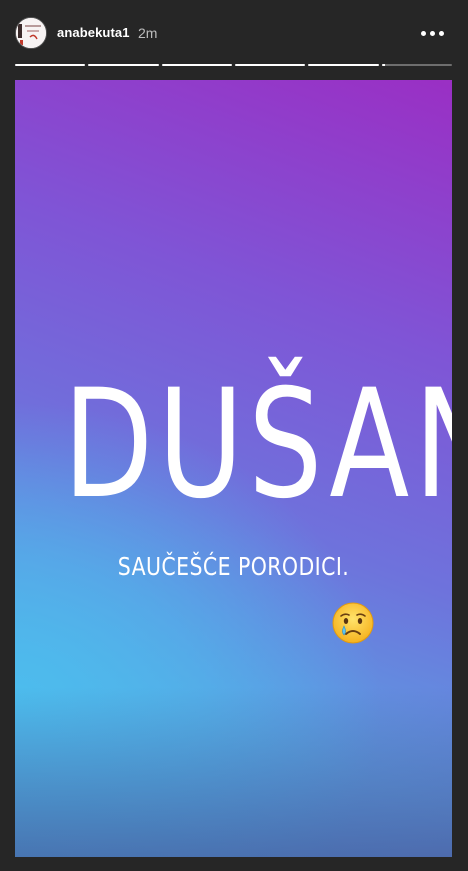 The height and width of the screenshot is (871, 468). I want to click on more-options-button, so click(432, 33).